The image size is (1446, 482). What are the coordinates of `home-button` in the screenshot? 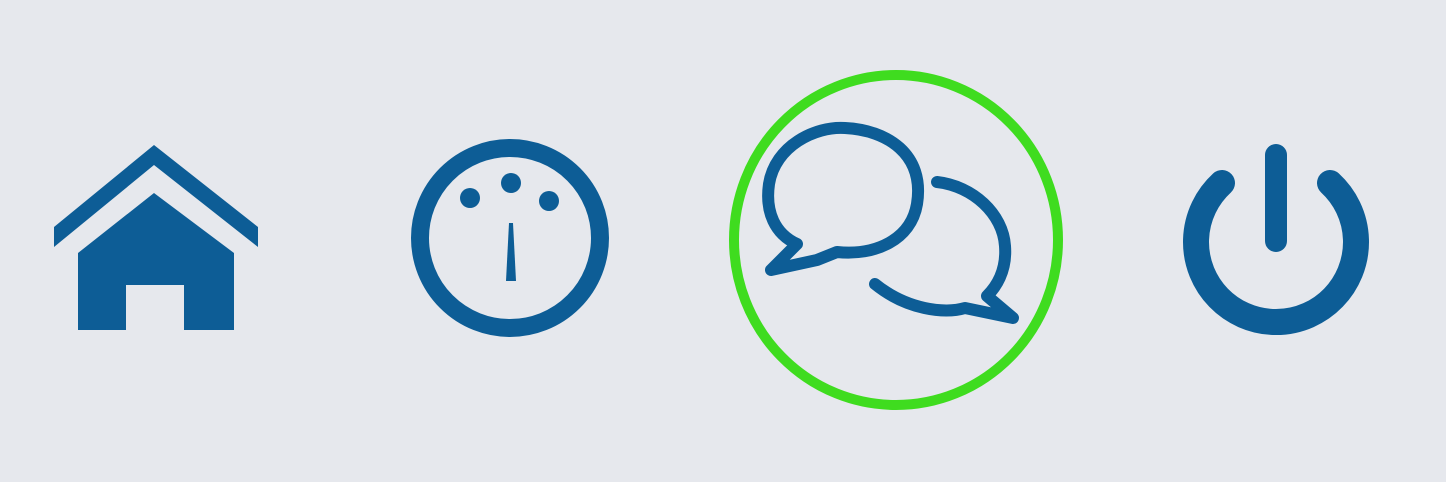 It's located at (156, 235).